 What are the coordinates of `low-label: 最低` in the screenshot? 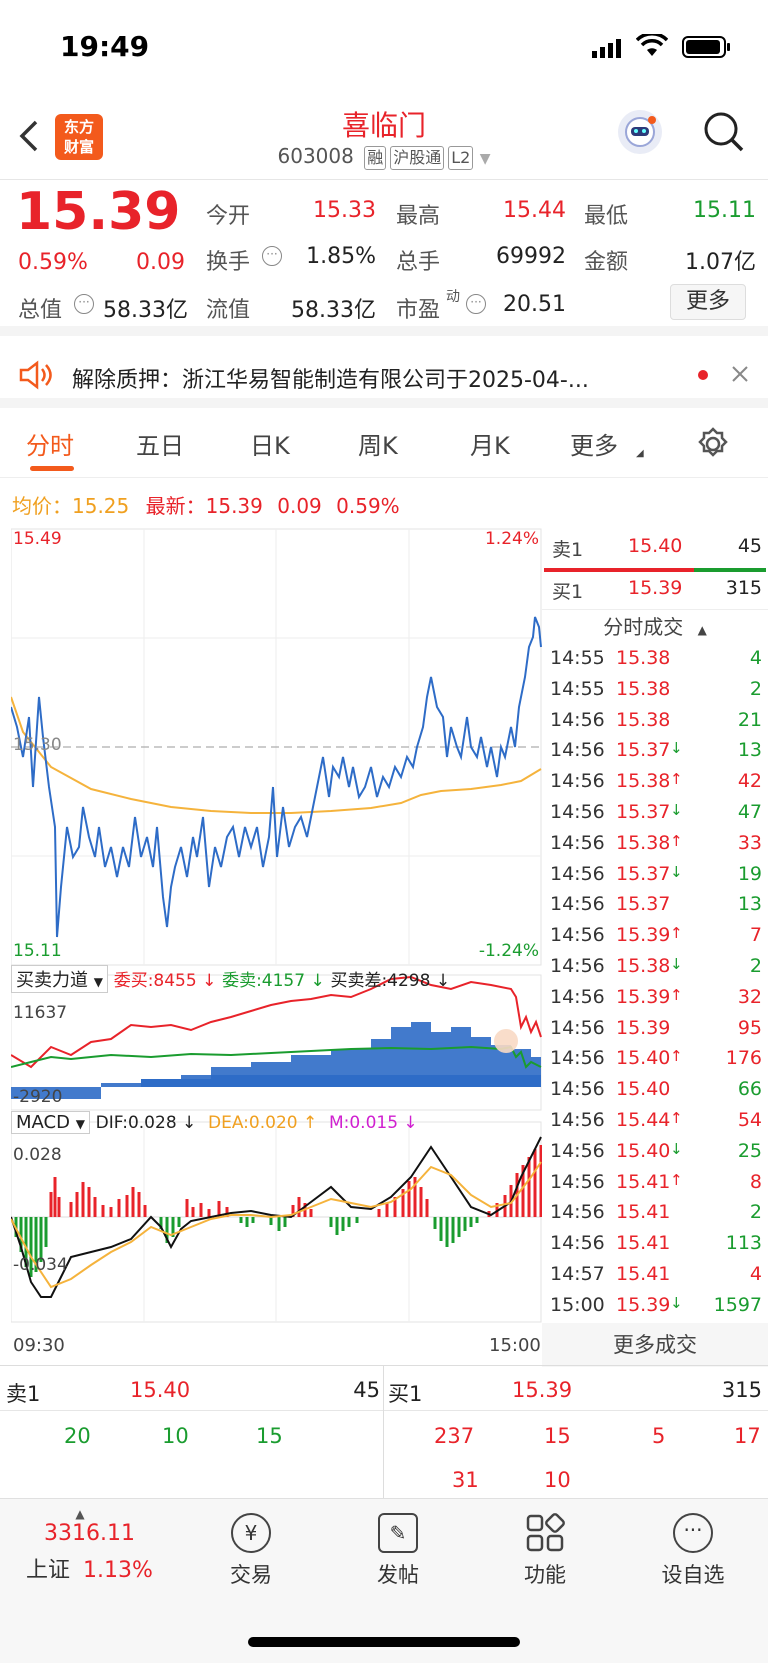 It's located at (606, 216).